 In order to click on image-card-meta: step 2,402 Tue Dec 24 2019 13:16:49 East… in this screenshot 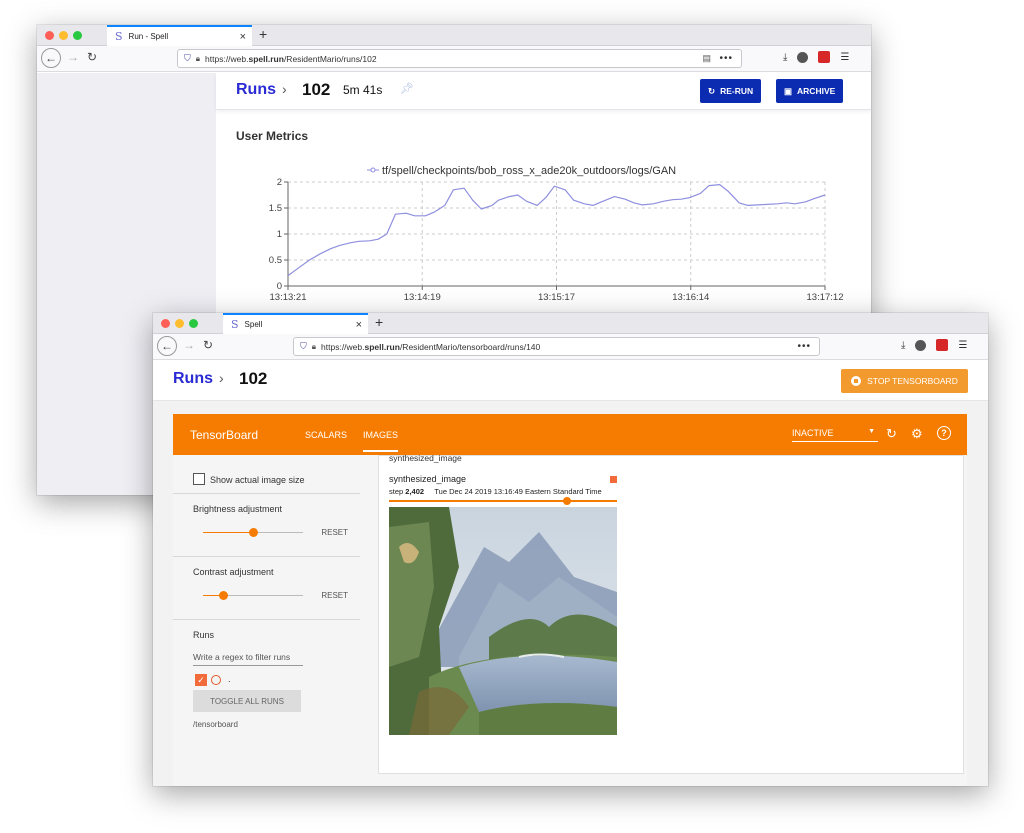, I will do `click(503, 491)`.